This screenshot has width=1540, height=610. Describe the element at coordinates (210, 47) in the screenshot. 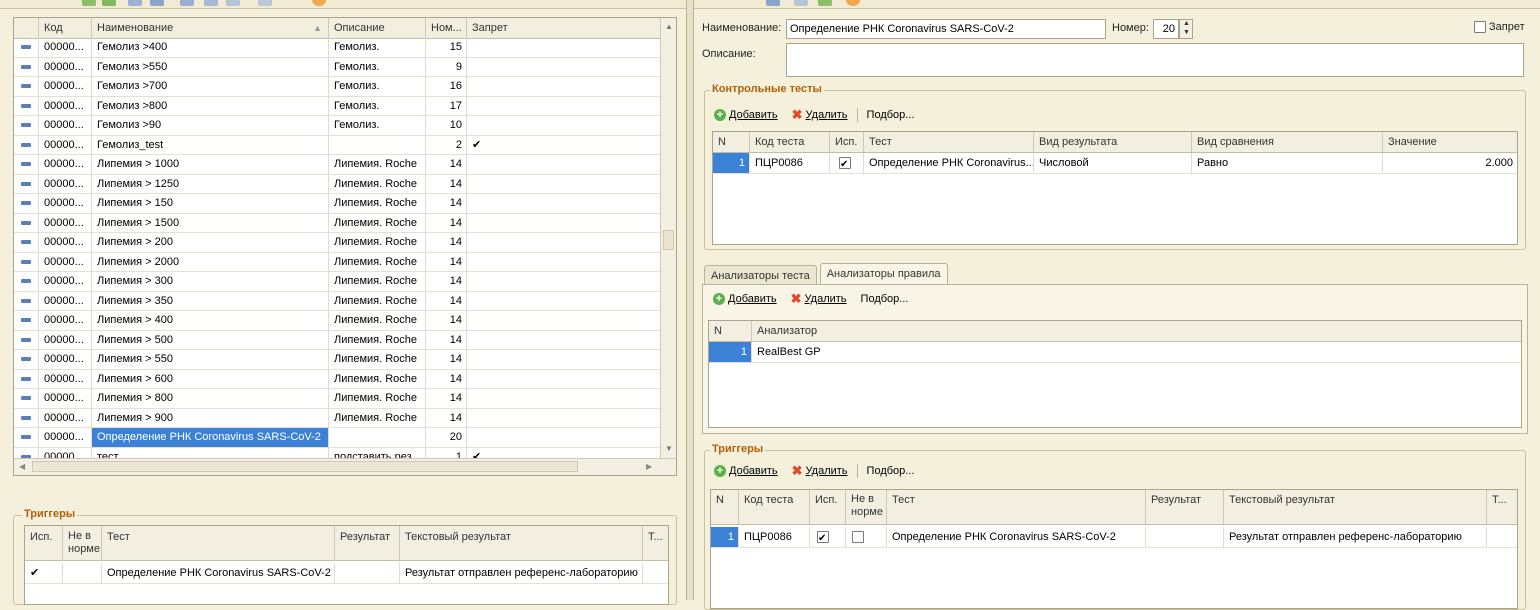

I see `name-cell: Гемолиз >400` at that location.